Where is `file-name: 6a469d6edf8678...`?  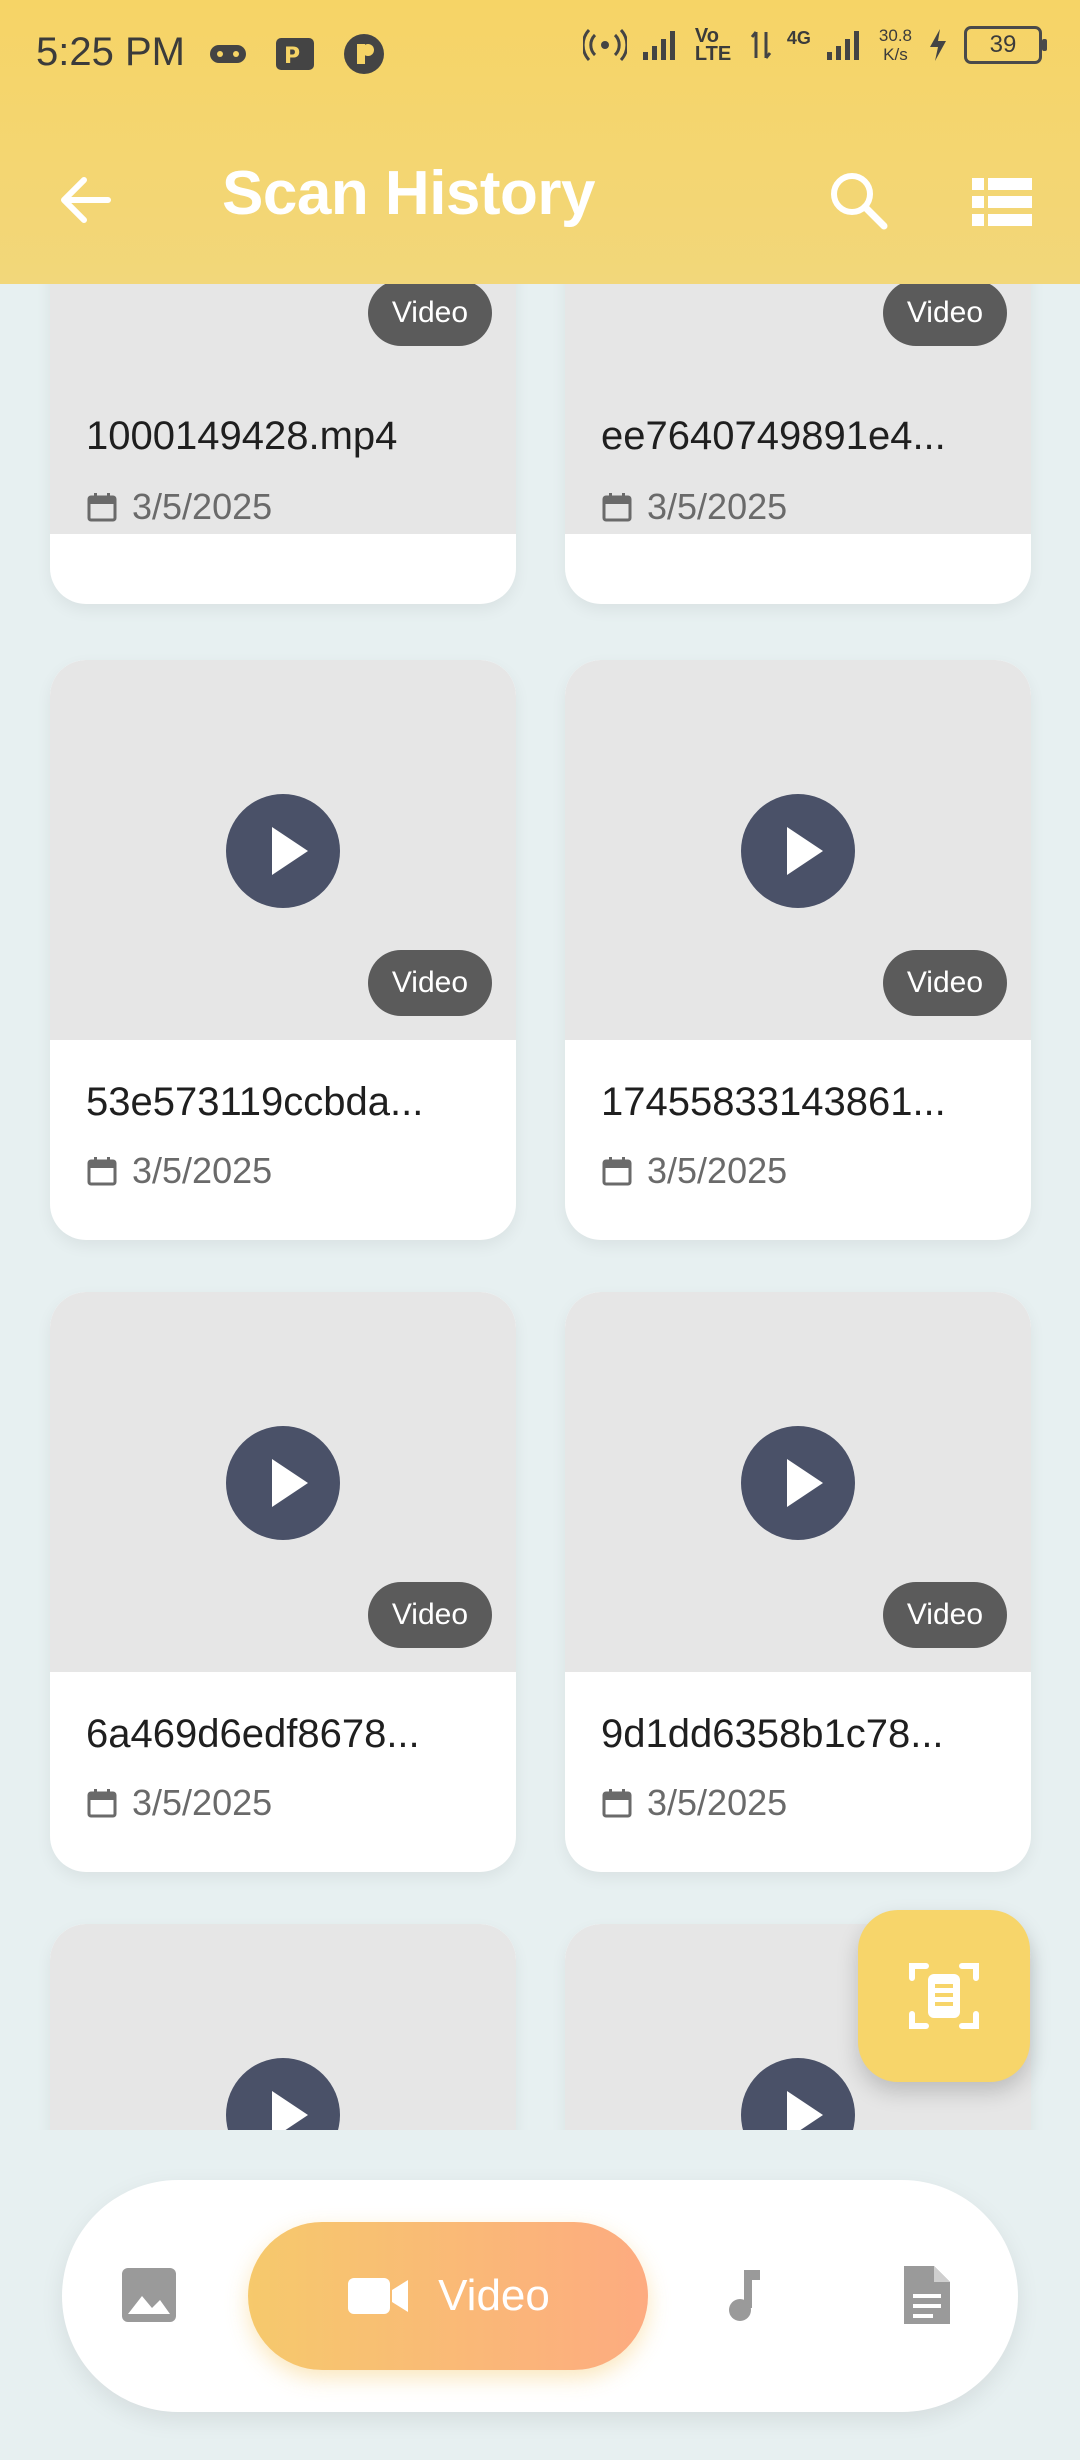
file-name: 6a469d6edf8678... is located at coordinates (253, 1734).